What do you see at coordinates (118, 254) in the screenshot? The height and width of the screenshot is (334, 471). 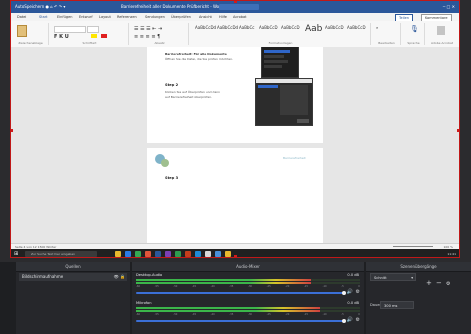 I see `taskview-icon` at bounding box center [118, 254].